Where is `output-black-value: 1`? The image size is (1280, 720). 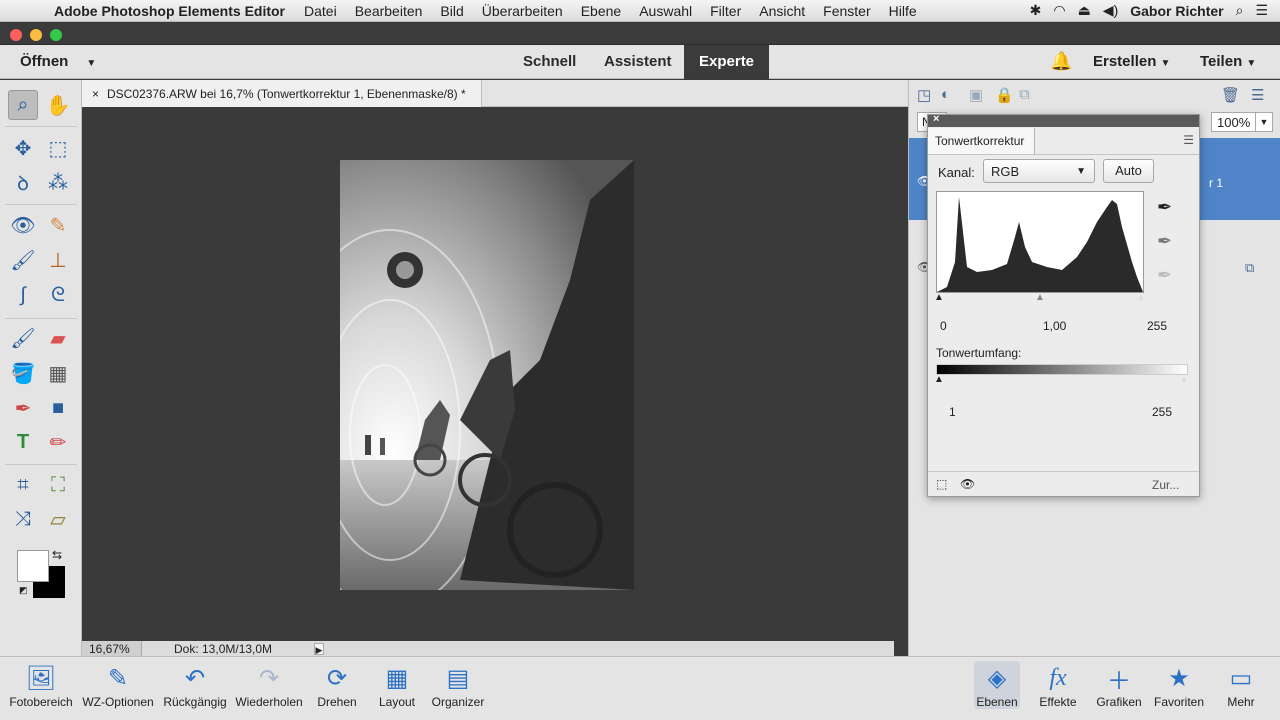 output-black-value: 1 is located at coordinates (952, 412).